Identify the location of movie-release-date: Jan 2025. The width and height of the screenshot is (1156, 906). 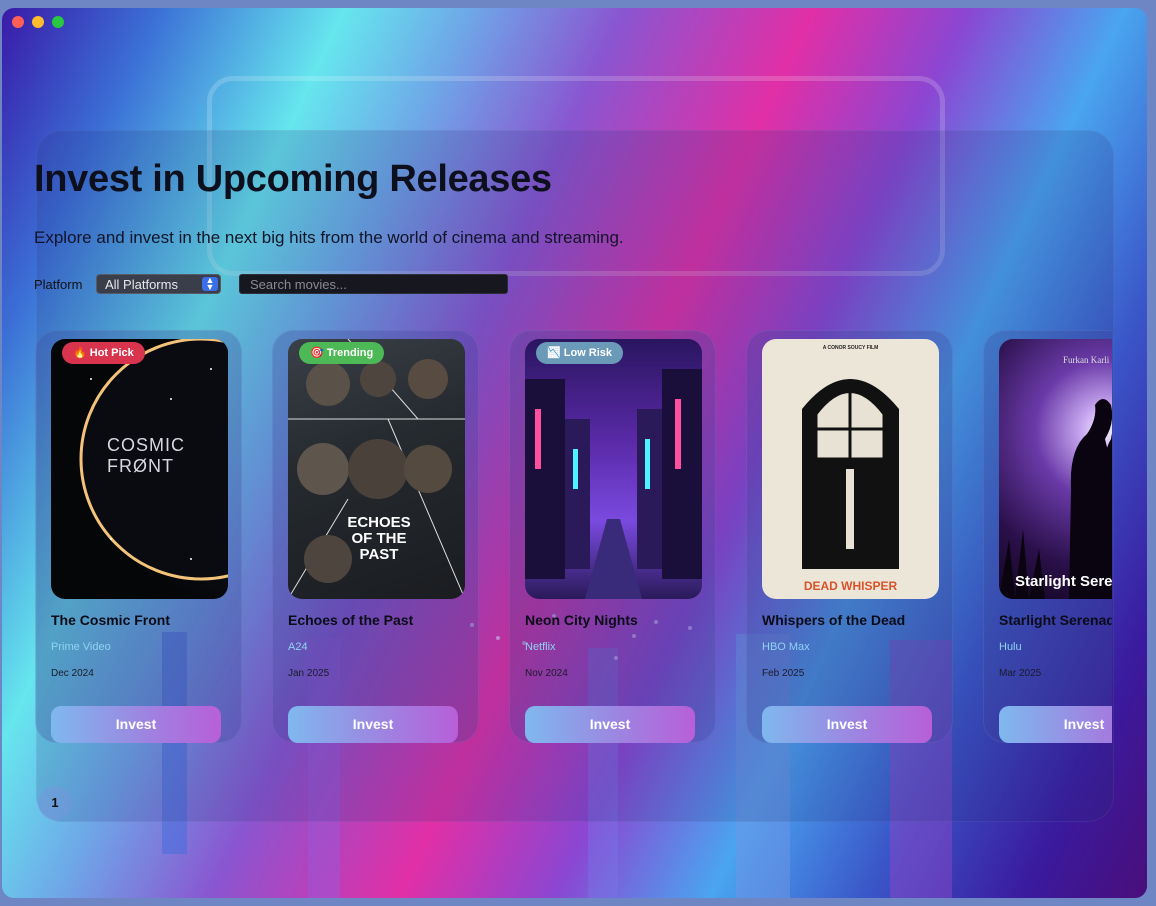
(309, 673).